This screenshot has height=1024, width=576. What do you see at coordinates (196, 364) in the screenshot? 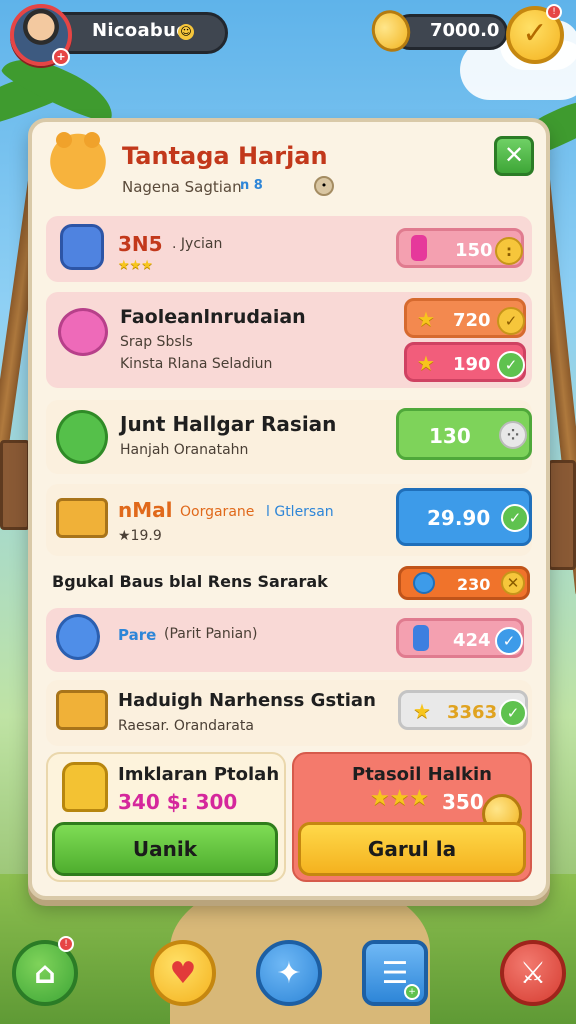
I see `row-subtitle: Kinsta Rlana Seladiun` at bounding box center [196, 364].